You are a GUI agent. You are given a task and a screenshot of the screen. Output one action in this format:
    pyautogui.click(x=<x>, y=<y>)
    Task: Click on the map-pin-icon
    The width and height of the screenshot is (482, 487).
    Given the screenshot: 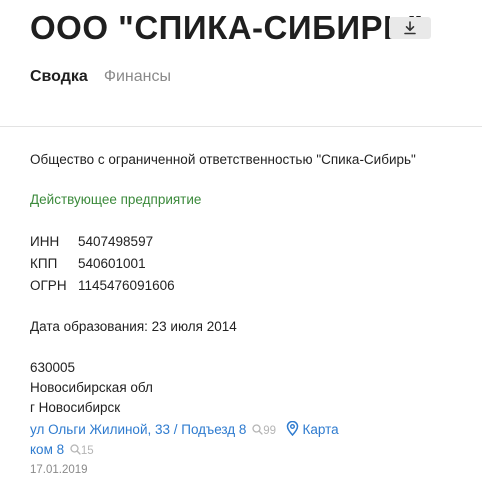 What is the action you would take?
    pyautogui.click(x=292, y=428)
    